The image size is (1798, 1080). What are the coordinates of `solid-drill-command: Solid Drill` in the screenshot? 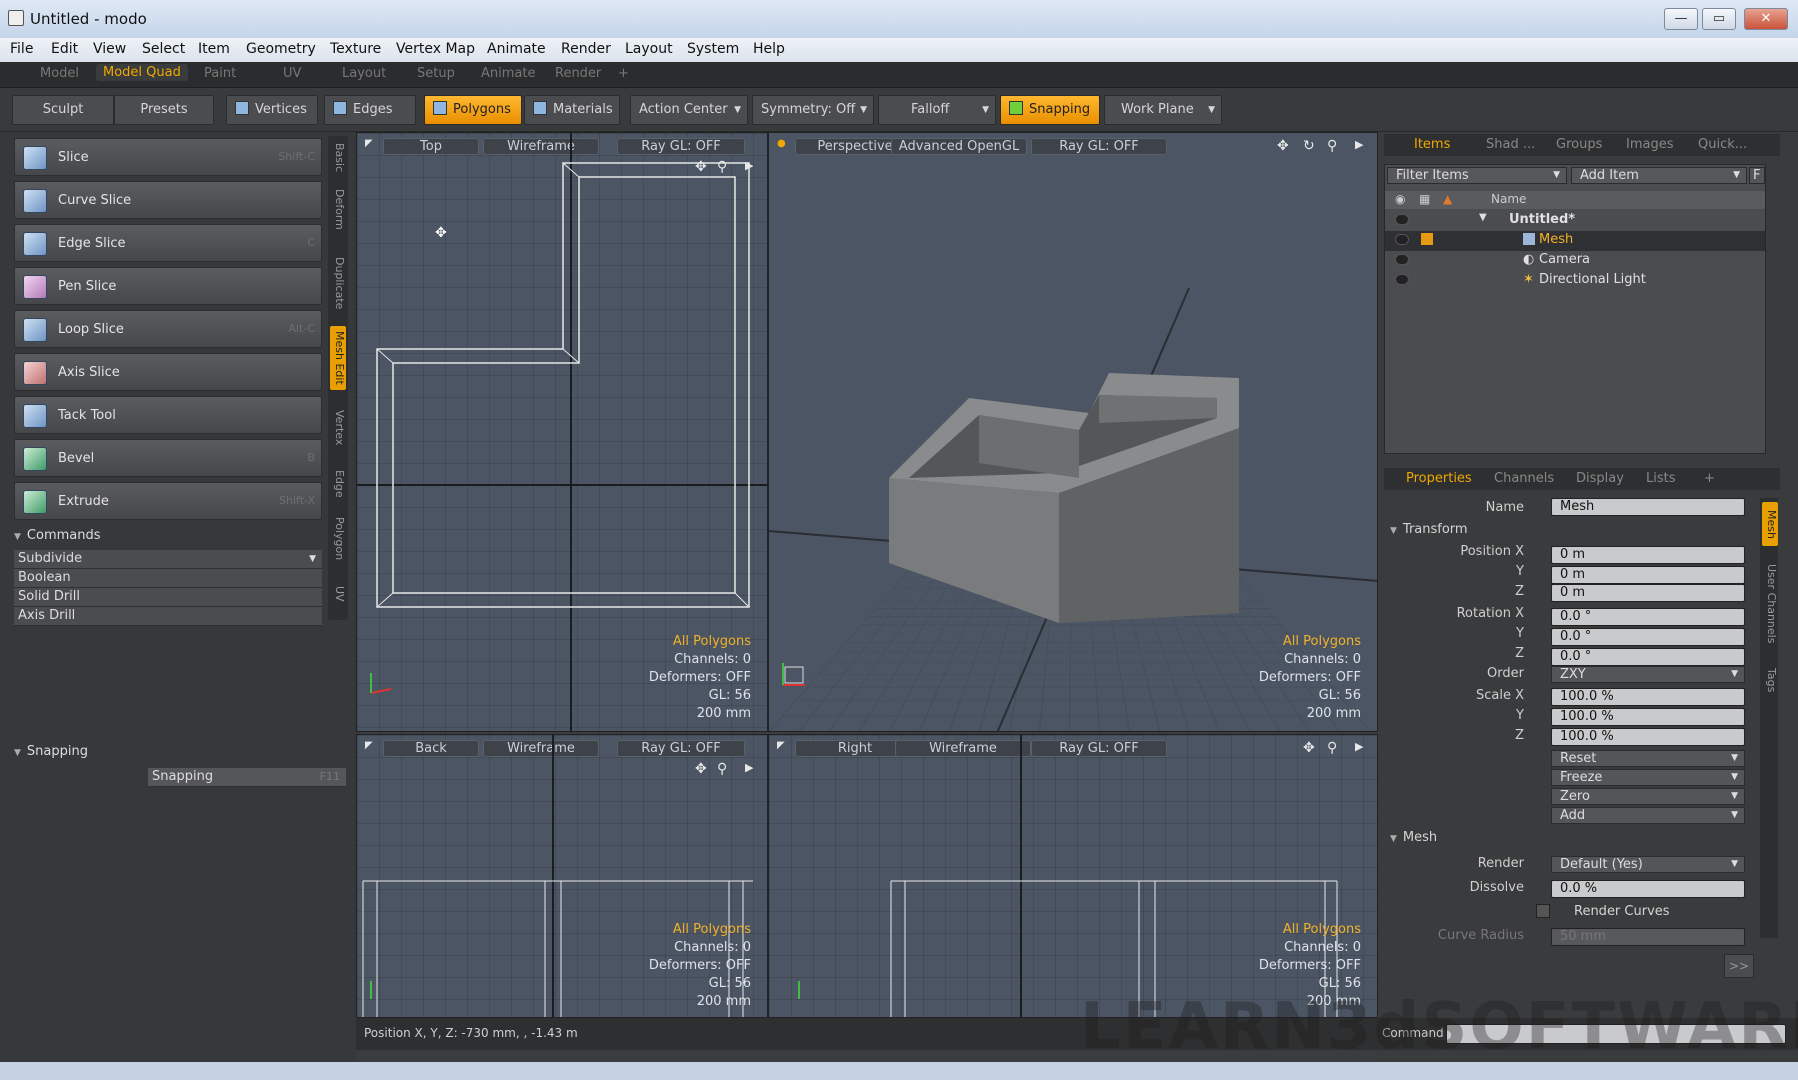 It's located at (168, 597).